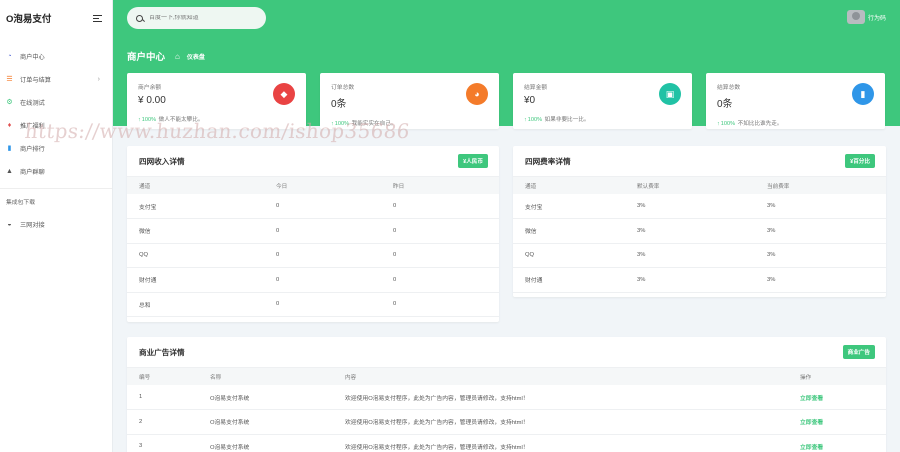 The height and width of the screenshot is (452, 900). I want to click on user-name: 行为码, so click(877, 17).